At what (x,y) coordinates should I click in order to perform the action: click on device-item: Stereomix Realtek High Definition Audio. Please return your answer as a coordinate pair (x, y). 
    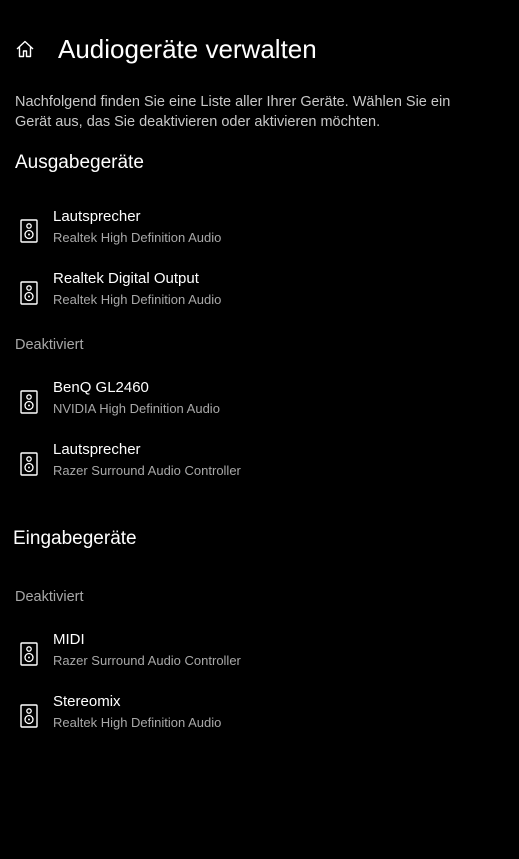
    Looking at the image, I should click on (252, 719).